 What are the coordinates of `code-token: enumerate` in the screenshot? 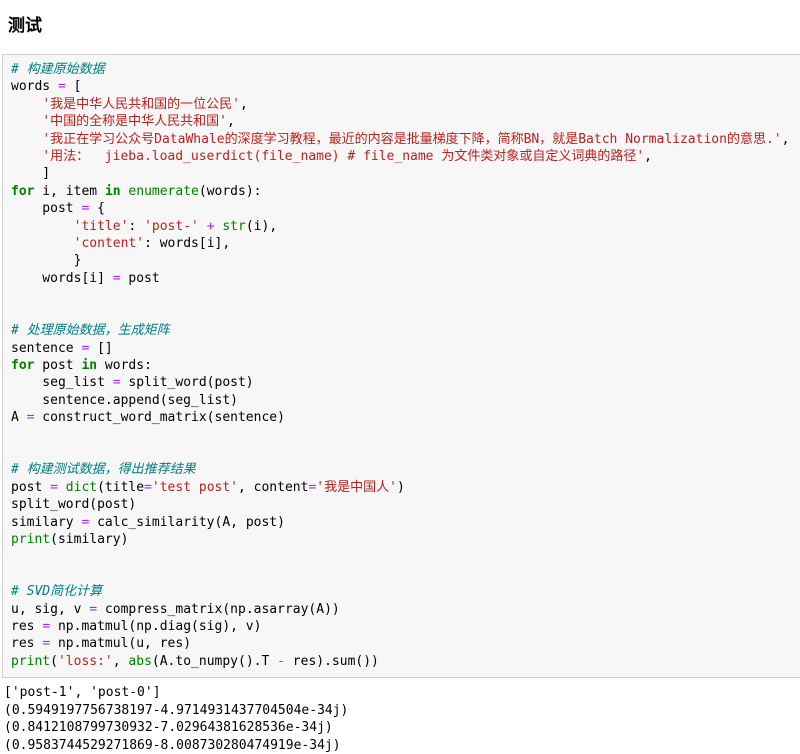 It's located at (163, 191).